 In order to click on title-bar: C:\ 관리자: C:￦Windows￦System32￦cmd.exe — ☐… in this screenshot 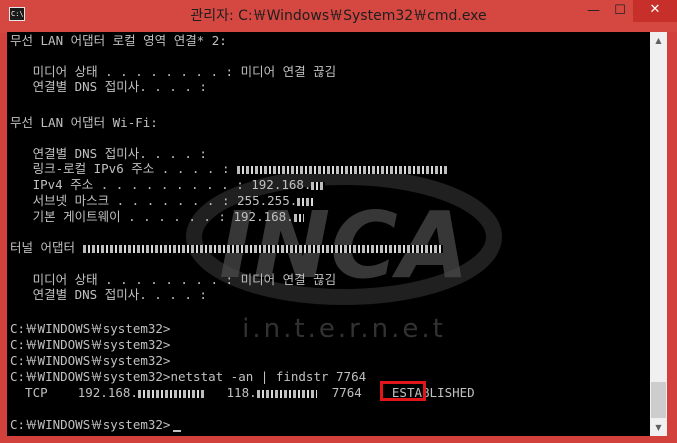, I will do `click(338, 16)`.